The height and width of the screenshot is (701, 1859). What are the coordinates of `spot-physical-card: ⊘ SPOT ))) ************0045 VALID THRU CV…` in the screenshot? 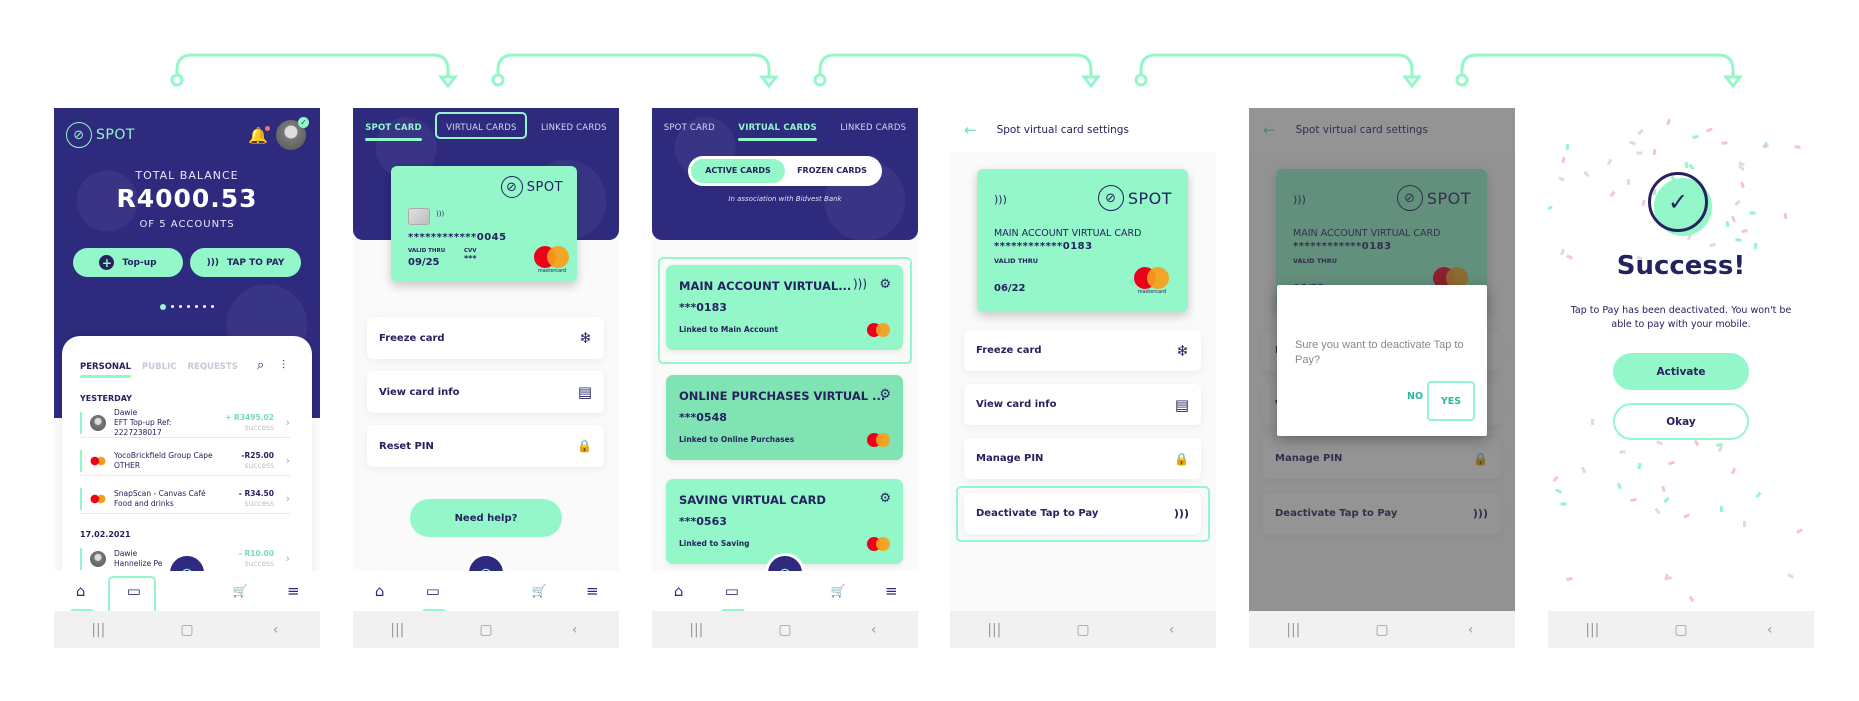 It's located at (484, 224).